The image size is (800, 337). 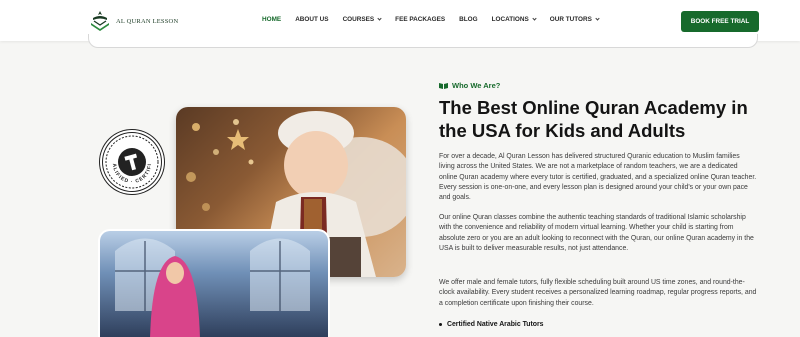 I want to click on nav-about-us-label: ABOUT US, so click(x=312, y=19).